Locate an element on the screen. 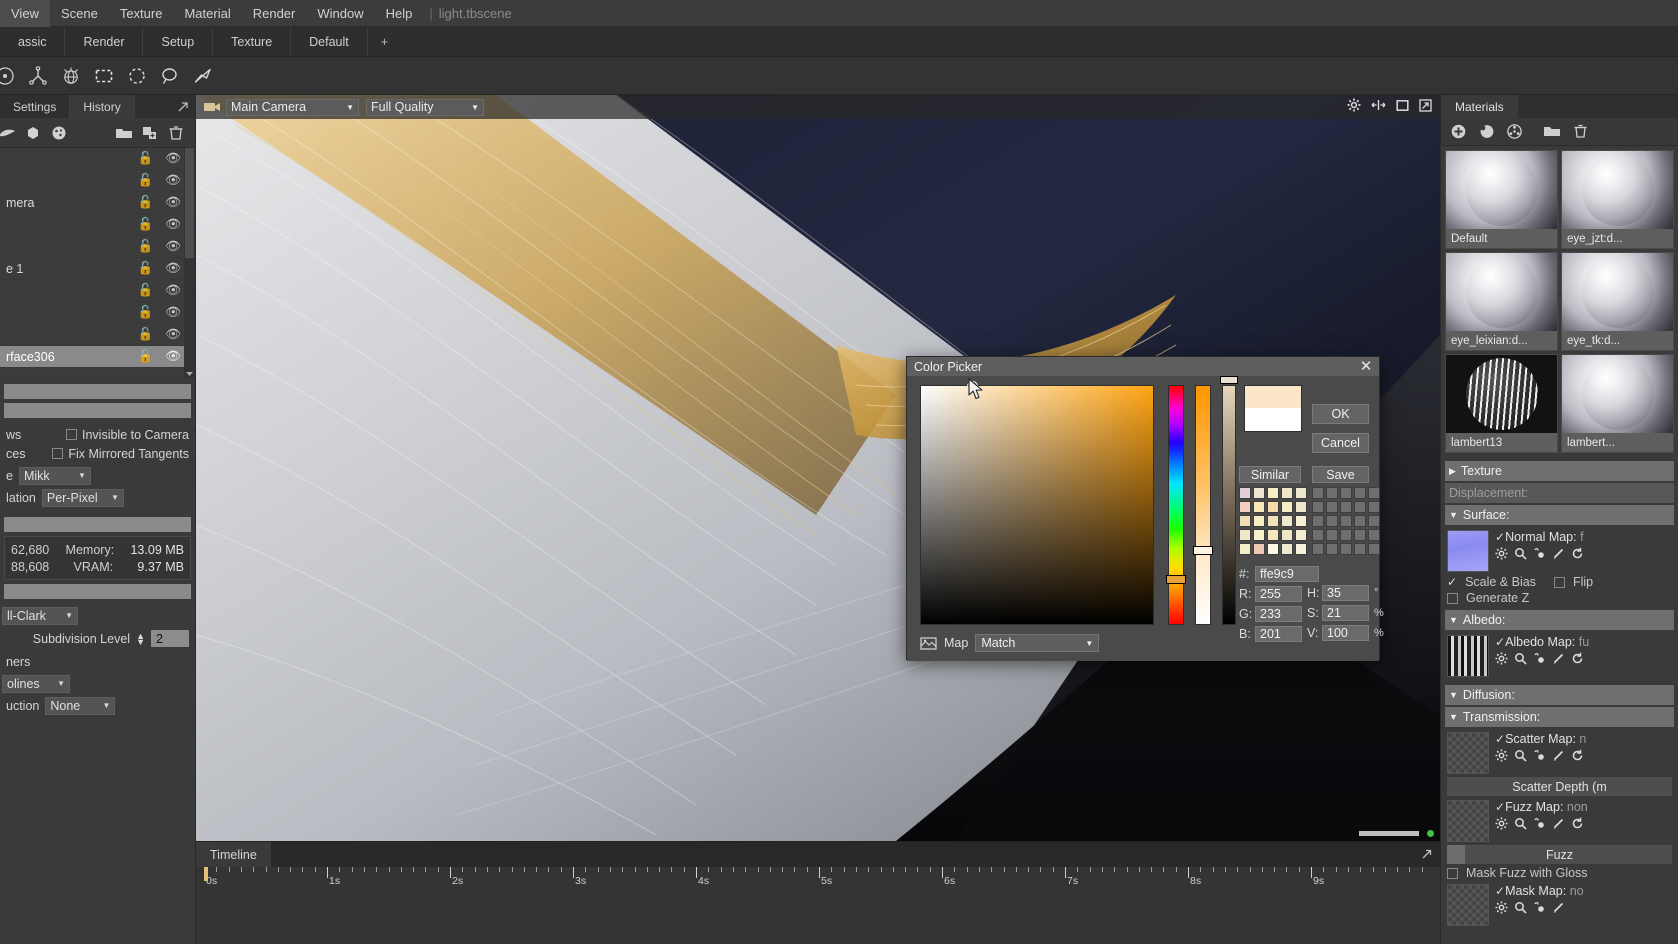 The image size is (1678, 944). subdiv-edges-row: olines ▼ is located at coordinates (95, 683).